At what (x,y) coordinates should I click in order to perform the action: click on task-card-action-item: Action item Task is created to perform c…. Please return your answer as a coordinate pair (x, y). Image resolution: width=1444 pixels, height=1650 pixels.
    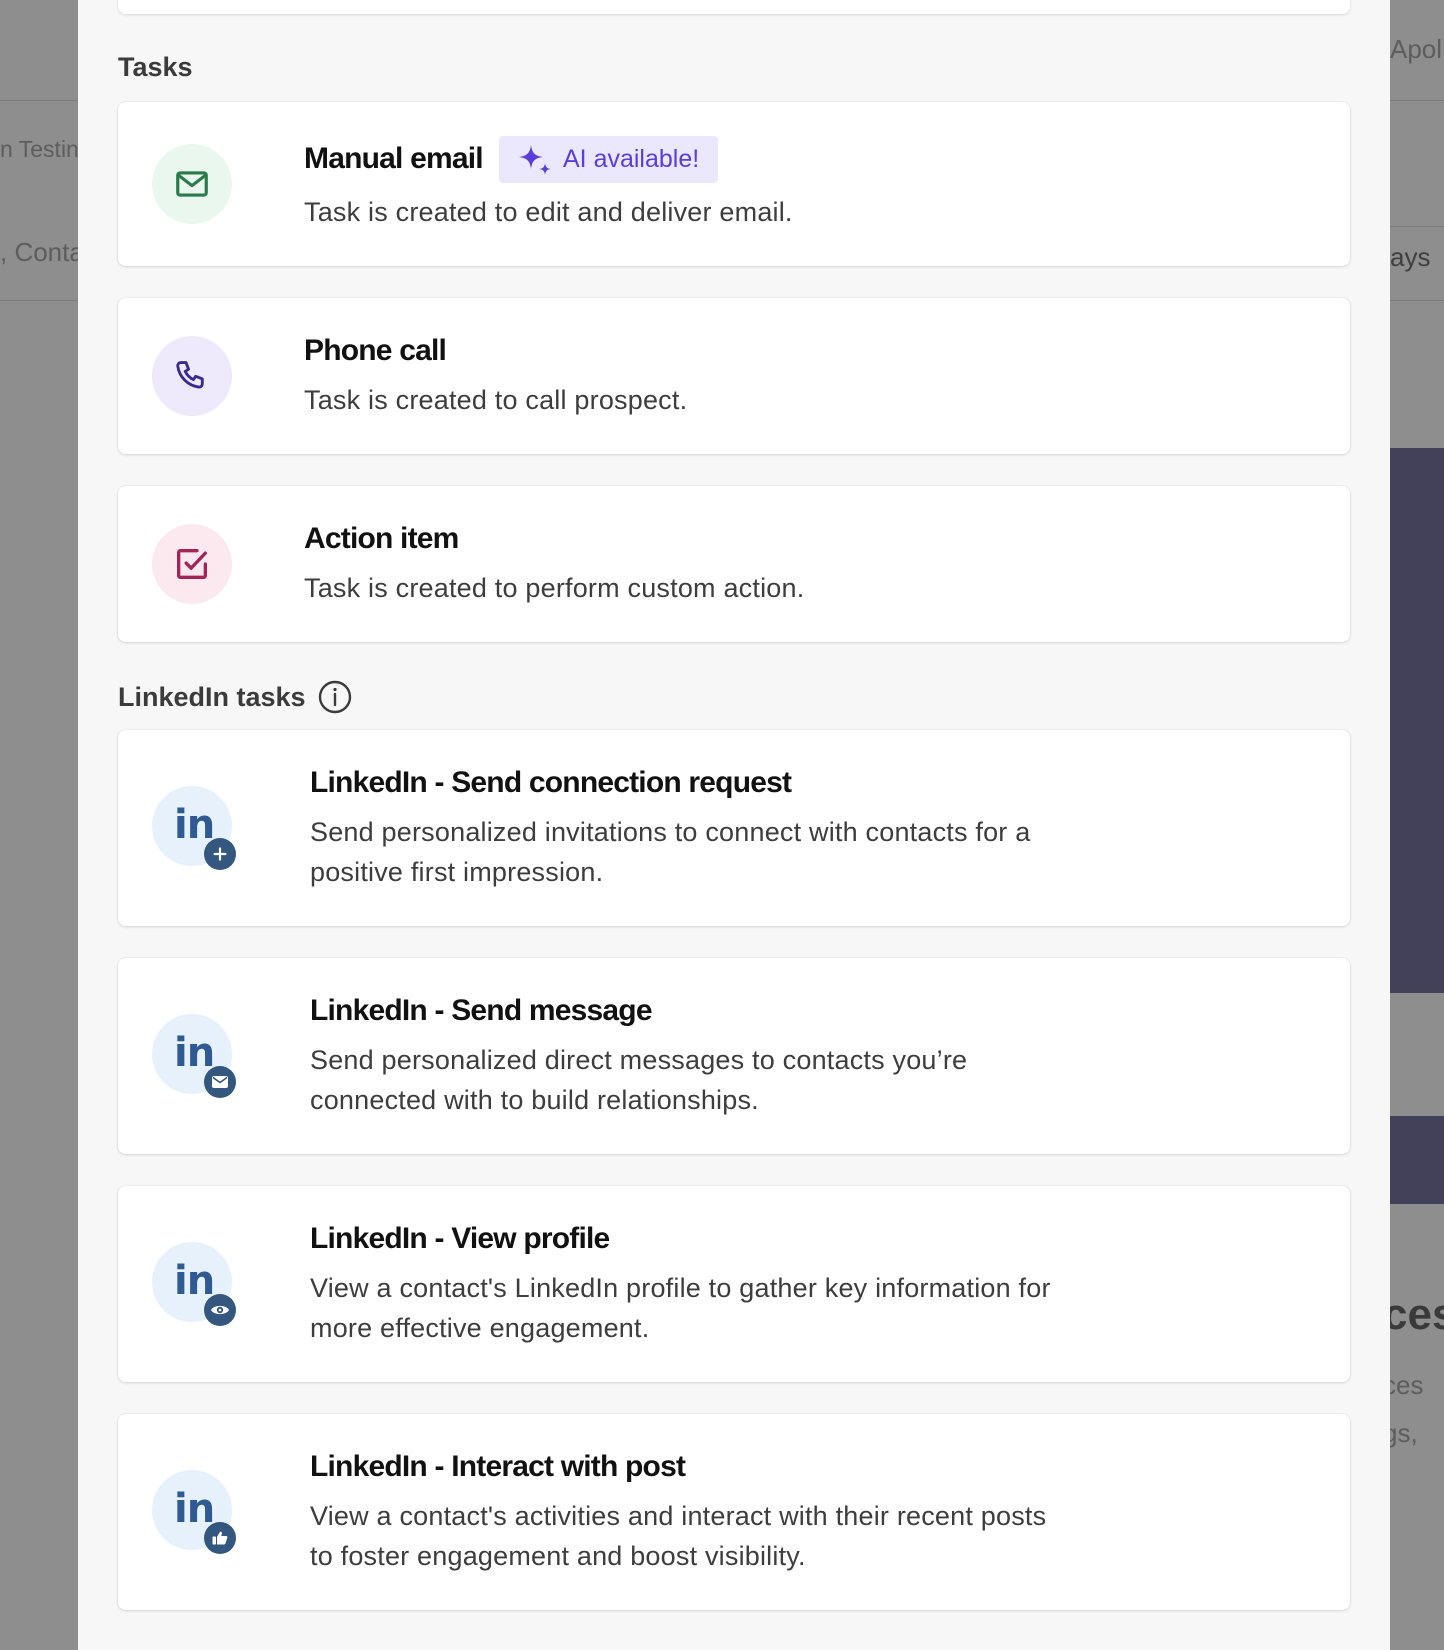
    Looking at the image, I should click on (734, 564).